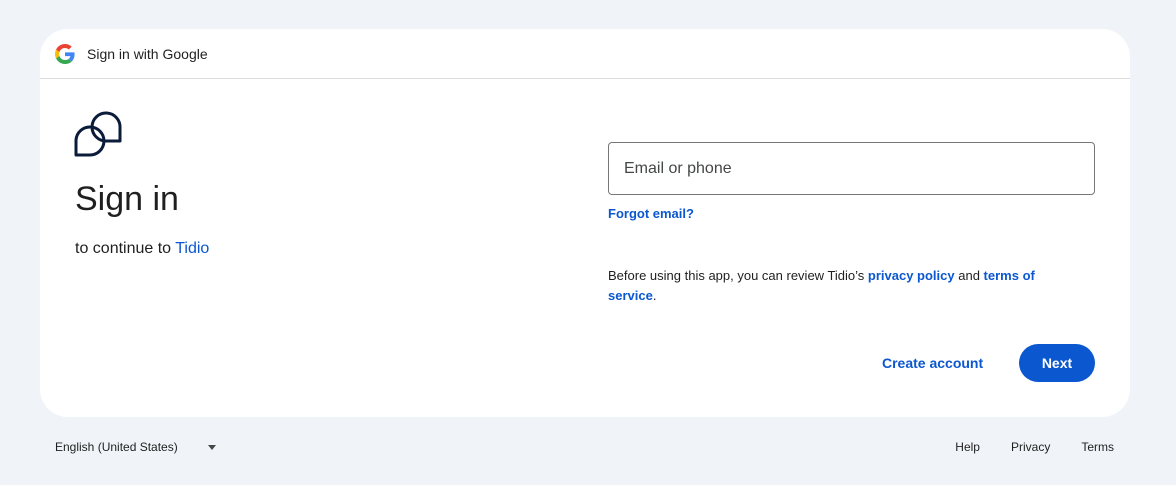  What do you see at coordinates (967, 447) in the screenshot?
I see `footer-link-help: Help` at bounding box center [967, 447].